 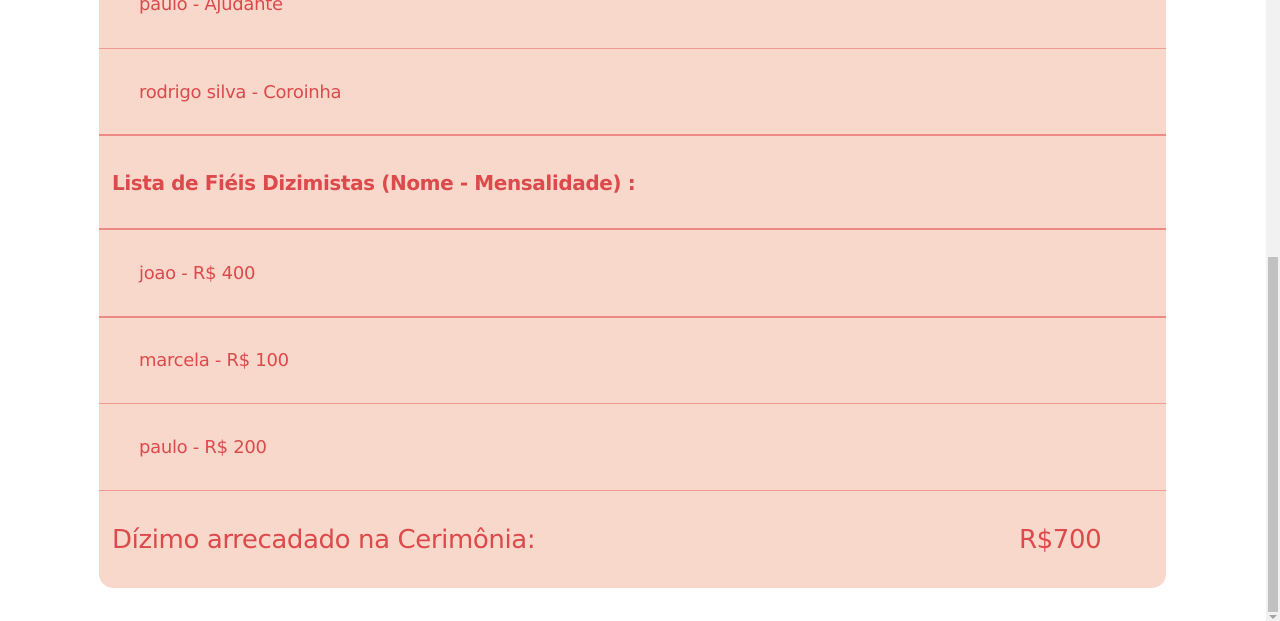 What do you see at coordinates (1273, 434) in the screenshot?
I see `scrollbar-thumb` at bounding box center [1273, 434].